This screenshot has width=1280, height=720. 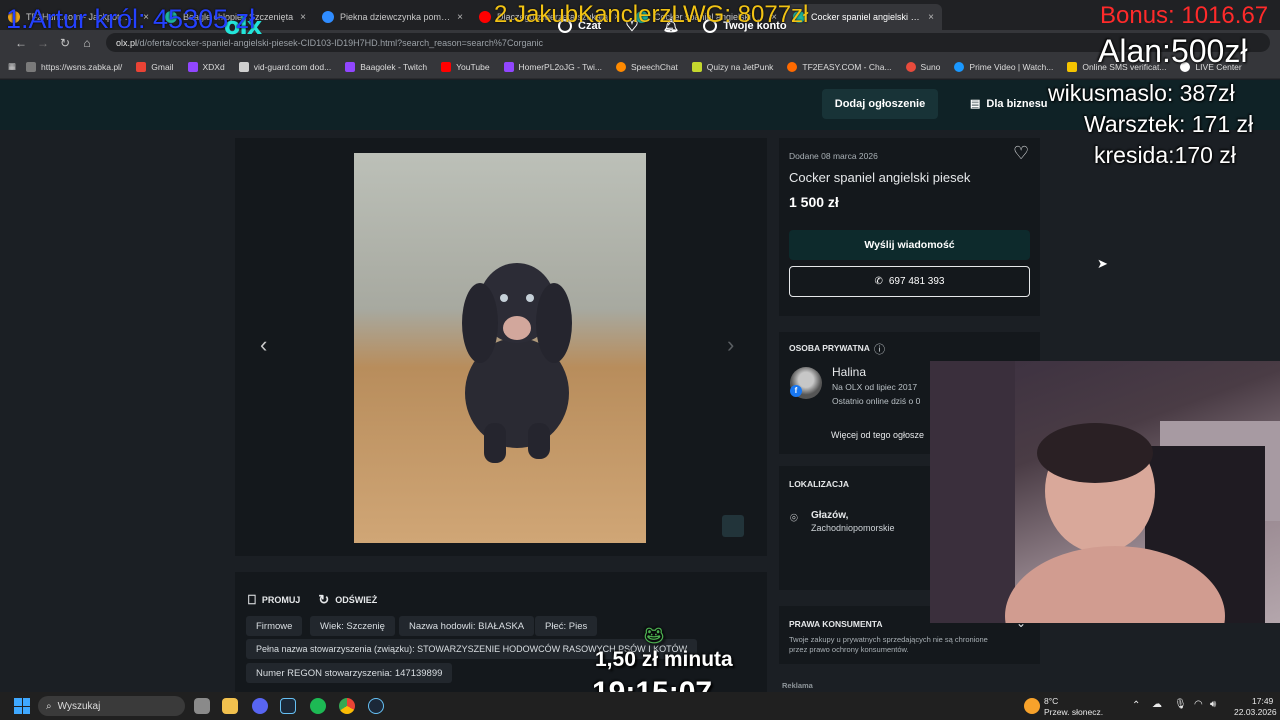 I want to click on location-pin-icon: ⌾, so click(x=794, y=517).